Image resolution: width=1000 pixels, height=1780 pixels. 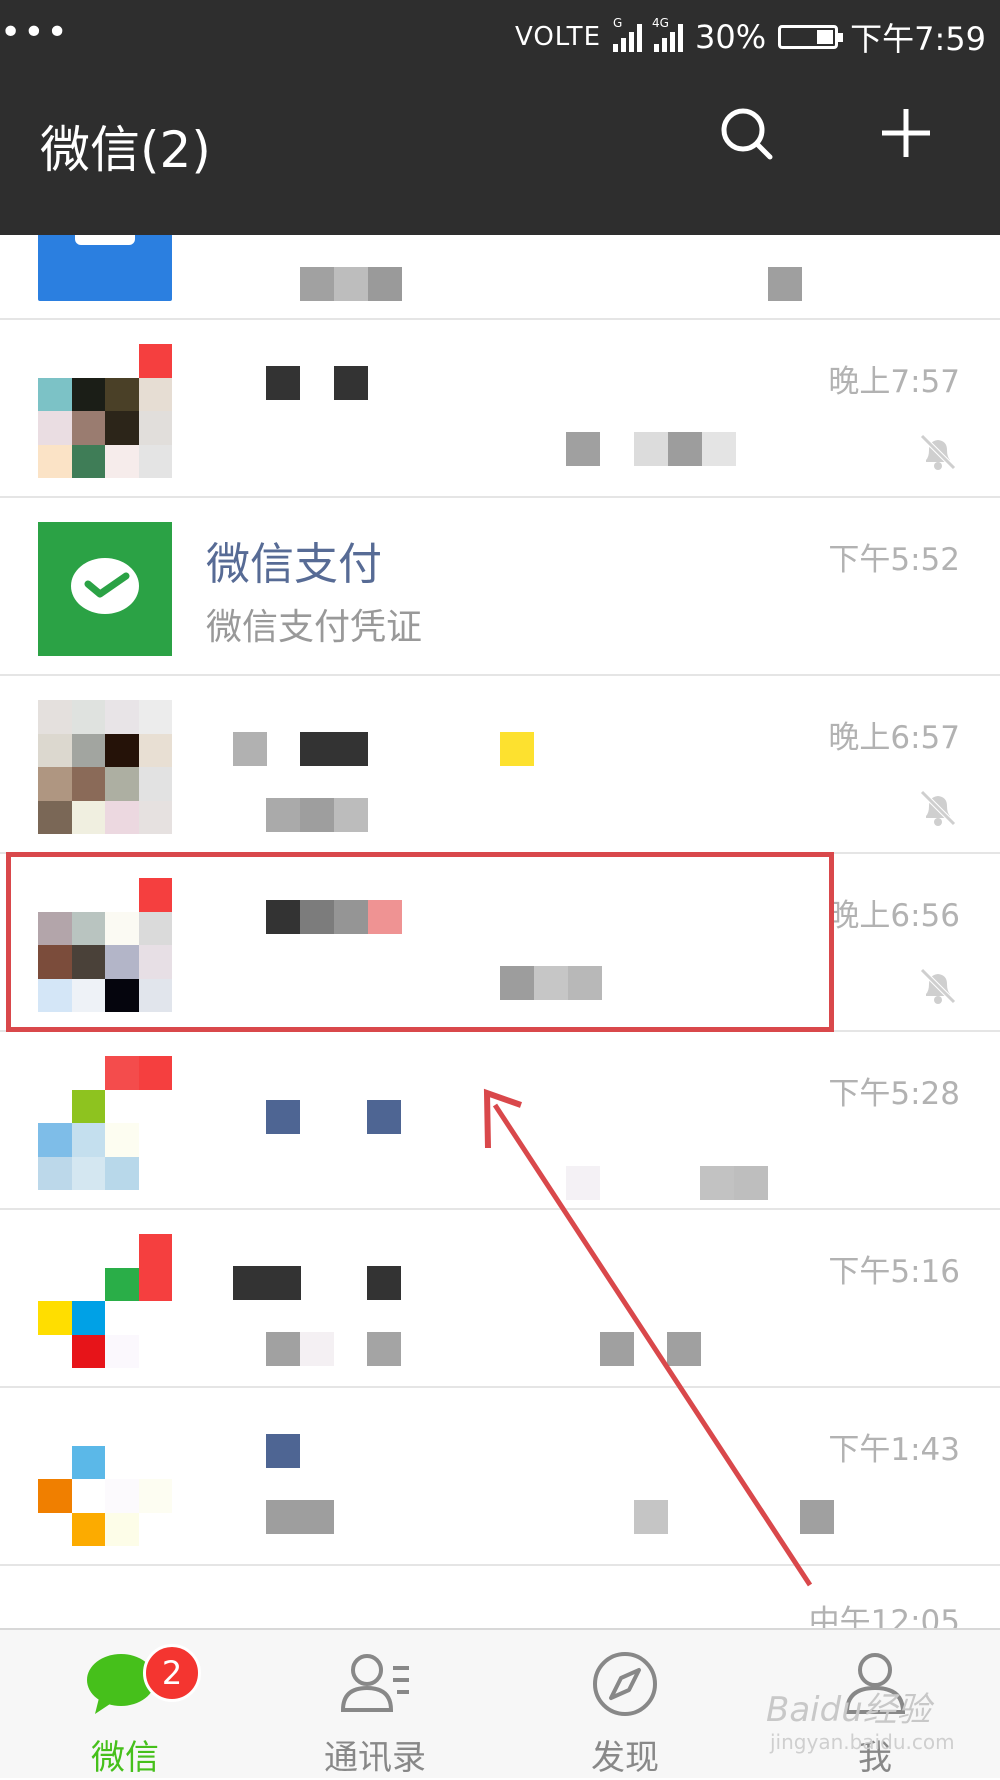 I want to click on chat-row: 下午5:28, so click(x=500, y=1121).